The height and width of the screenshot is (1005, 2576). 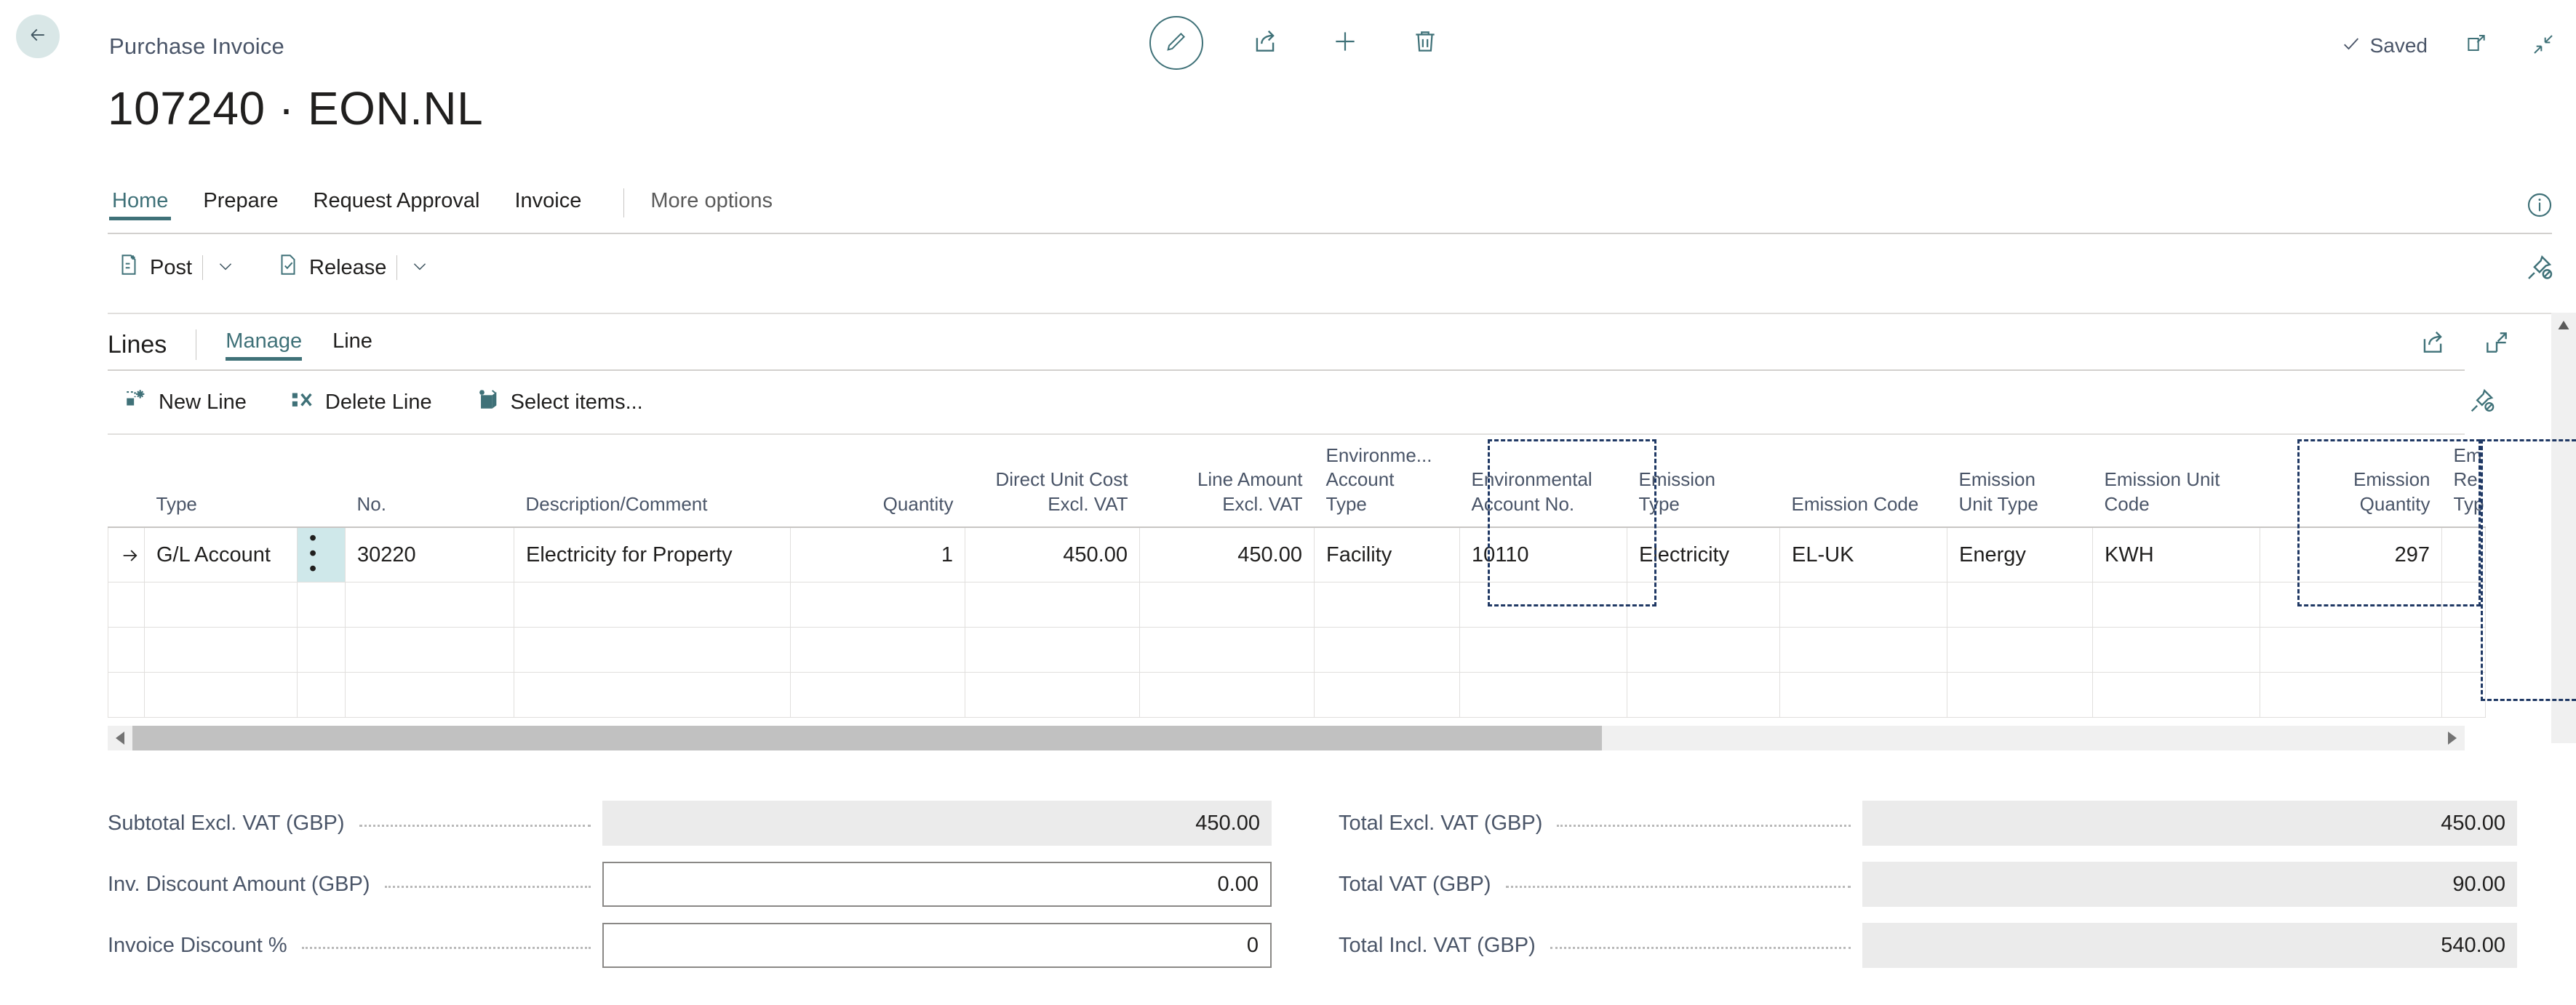 I want to click on share-button, so click(x=1265, y=43).